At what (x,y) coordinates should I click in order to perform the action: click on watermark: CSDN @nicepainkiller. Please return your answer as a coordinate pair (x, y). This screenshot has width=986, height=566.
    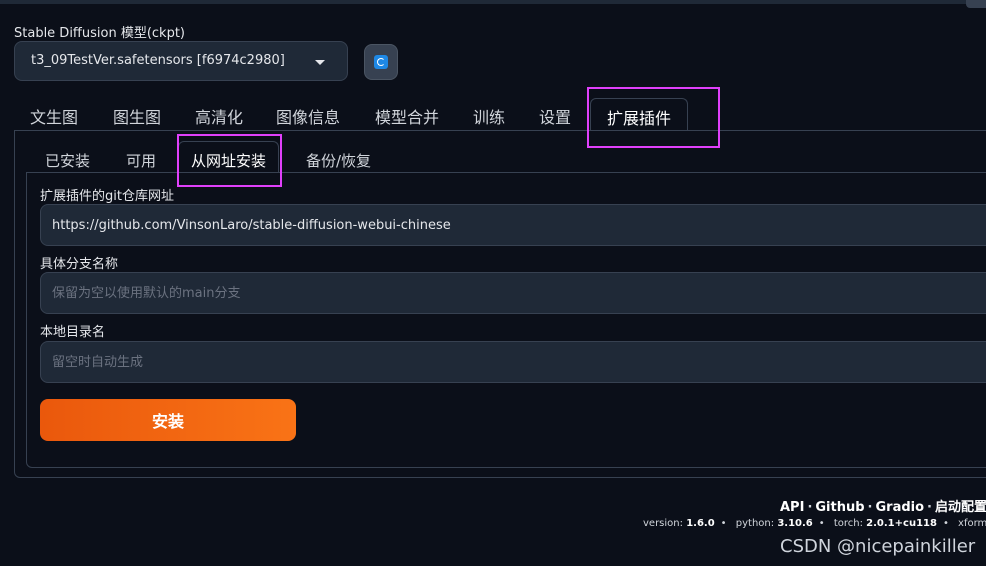
    Looking at the image, I should click on (878, 546).